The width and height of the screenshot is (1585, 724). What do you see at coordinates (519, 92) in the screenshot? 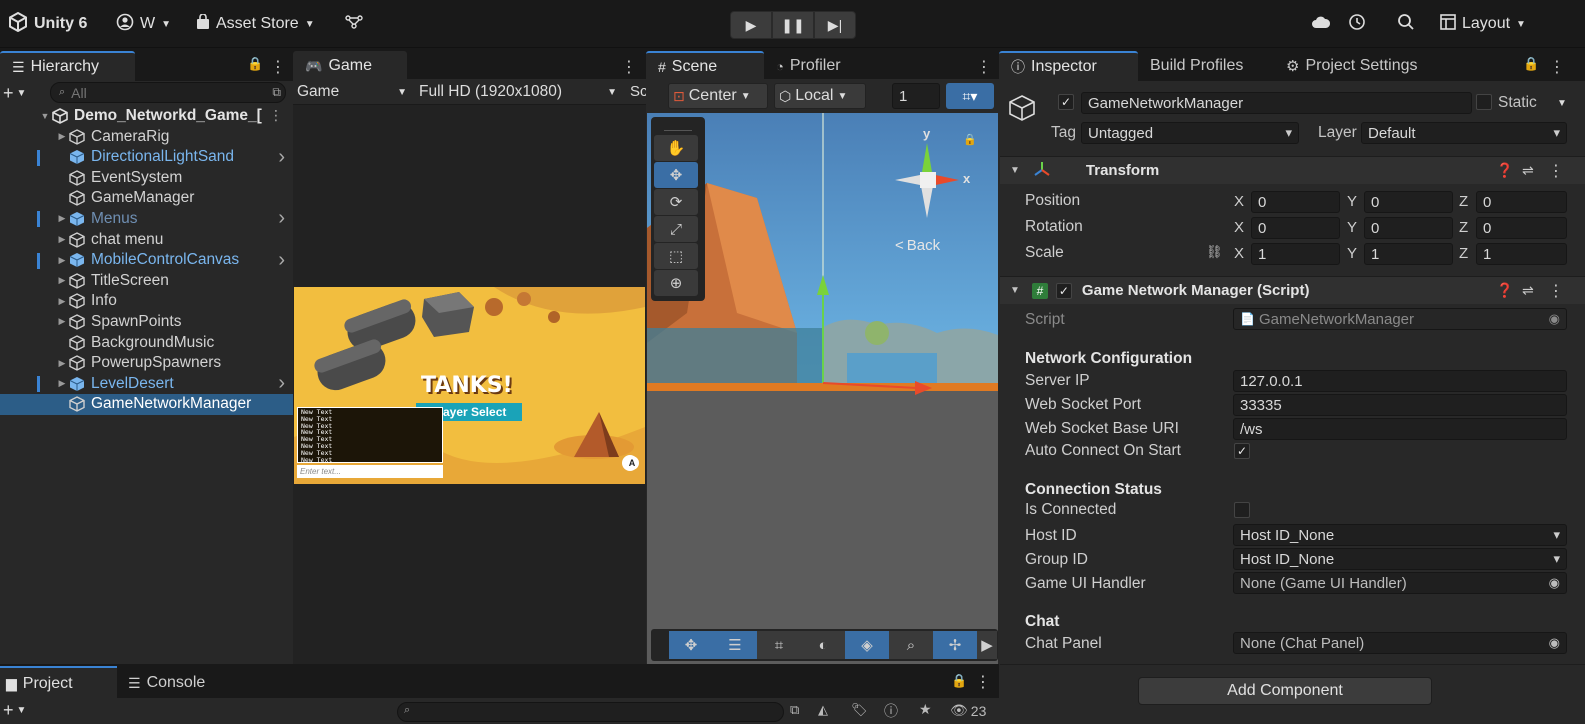
I see `resolution-dropdown: Full HD (1920x1080) ▼` at bounding box center [519, 92].